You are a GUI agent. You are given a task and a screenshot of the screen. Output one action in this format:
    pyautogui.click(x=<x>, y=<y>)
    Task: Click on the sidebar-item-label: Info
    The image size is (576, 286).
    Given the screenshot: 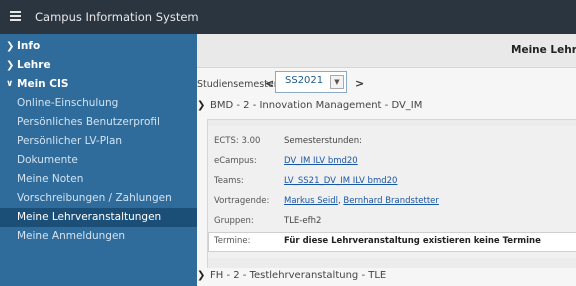 What is the action you would take?
    pyautogui.click(x=29, y=46)
    